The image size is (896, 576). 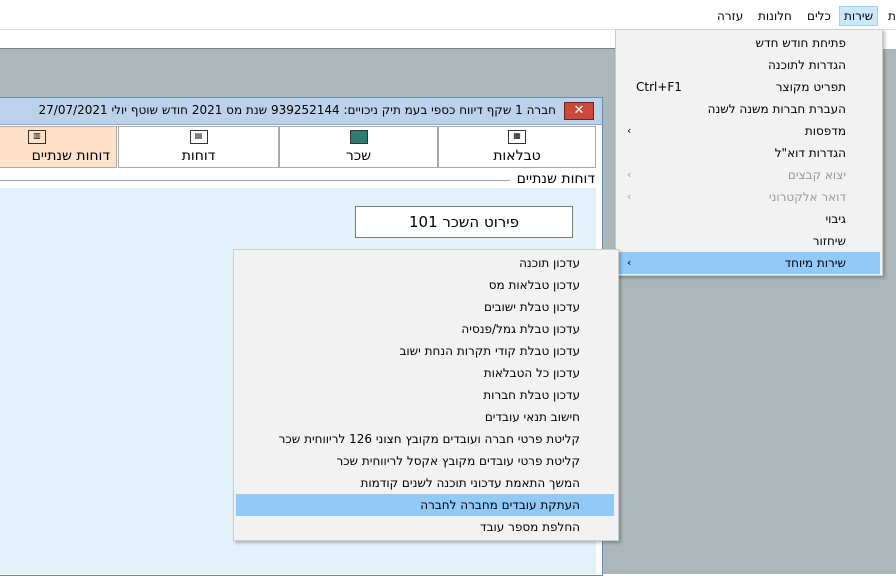 I want to click on submenu-item-continue-updates: המשך התאמת עדכוני תוכנה לשנים קודמות, so click(x=425, y=483).